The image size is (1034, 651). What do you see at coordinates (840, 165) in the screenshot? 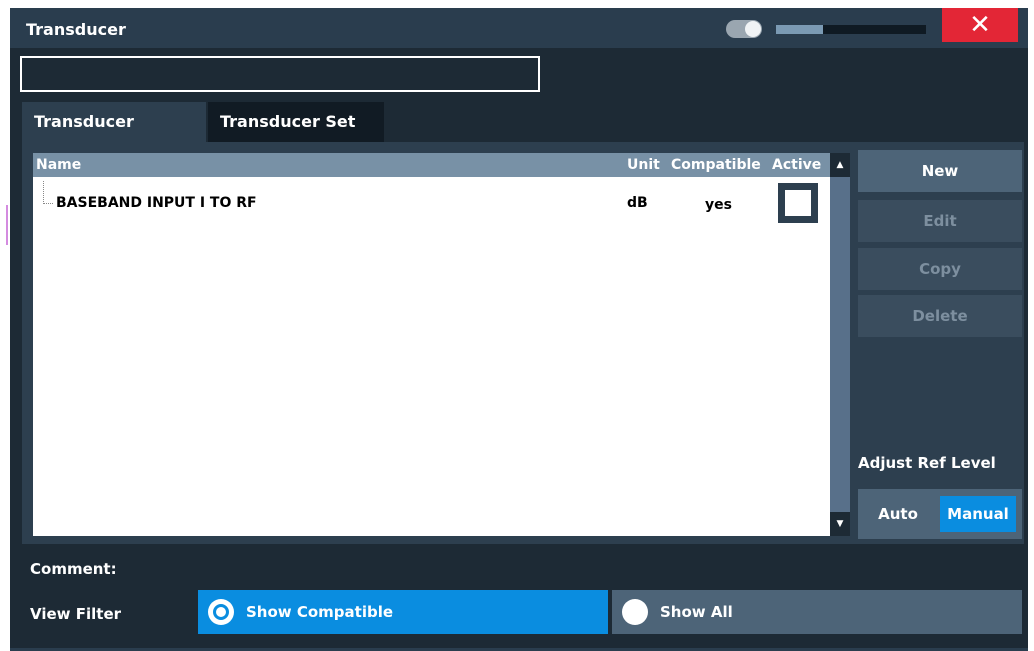
I see `scroll-up-icon: ▲` at bounding box center [840, 165].